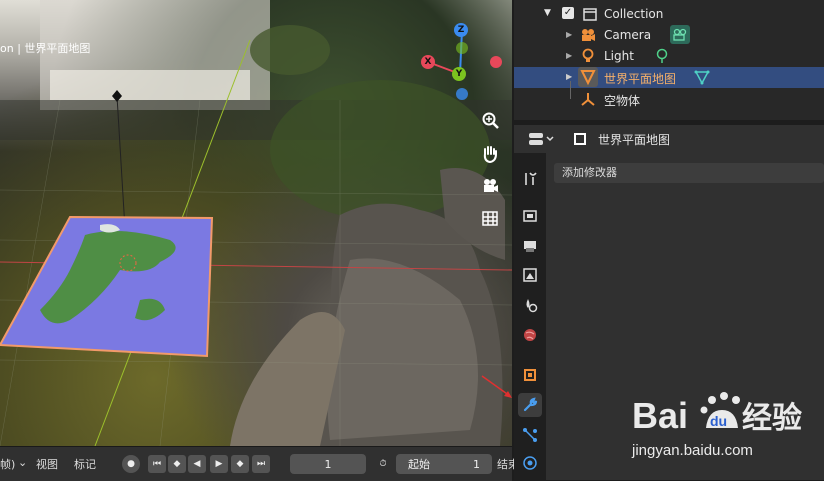 The image size is (824, 481). Describe the element at coordinates (662, 57) in the screenshot. I see `light-data-icon` at that location.